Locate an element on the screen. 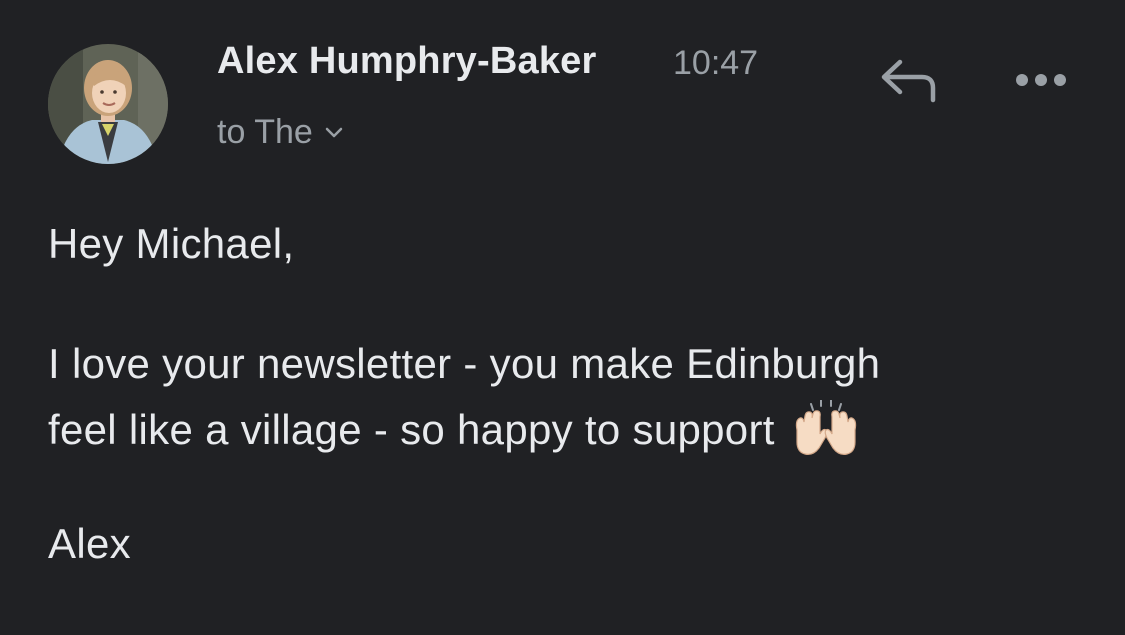 Image resolution: width=1125 pixels, height=635 pixels. message-time: 10:47 is located at coordinates (716, 63).